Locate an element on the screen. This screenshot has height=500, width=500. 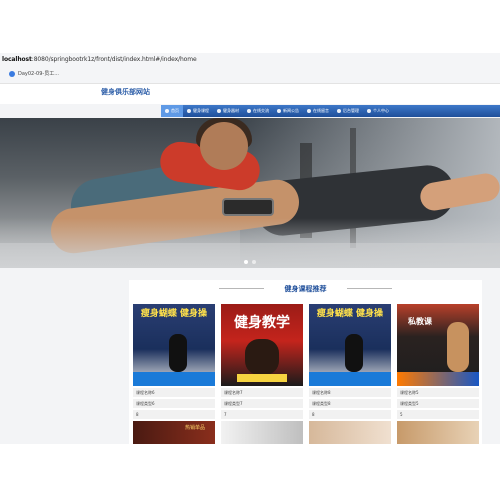
course-name: 课程名称8 is located at coordinates (350, 392).